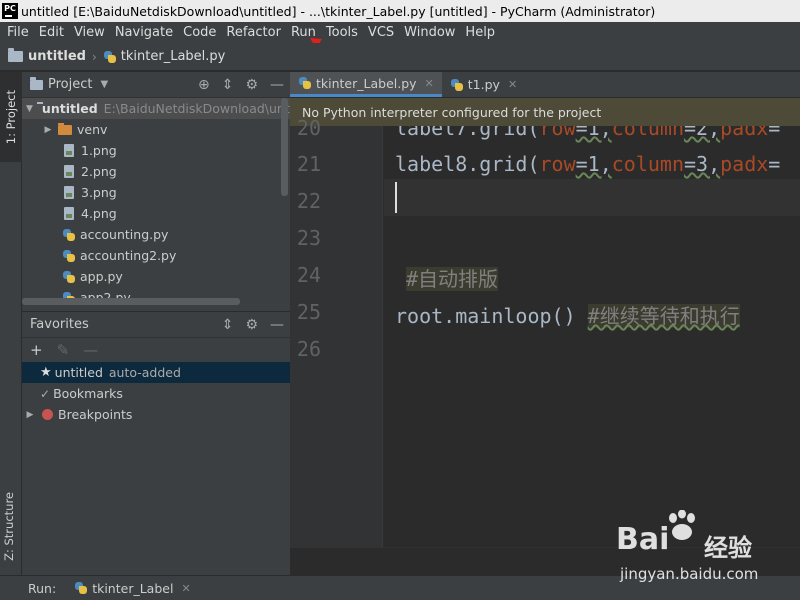 The width and height of the screenshot is (800, 600). Describe the element at coordinates (156, 414) in the screenshot. I see `favorites-item-breakpoints: ▶ Breakpoints` at that location.